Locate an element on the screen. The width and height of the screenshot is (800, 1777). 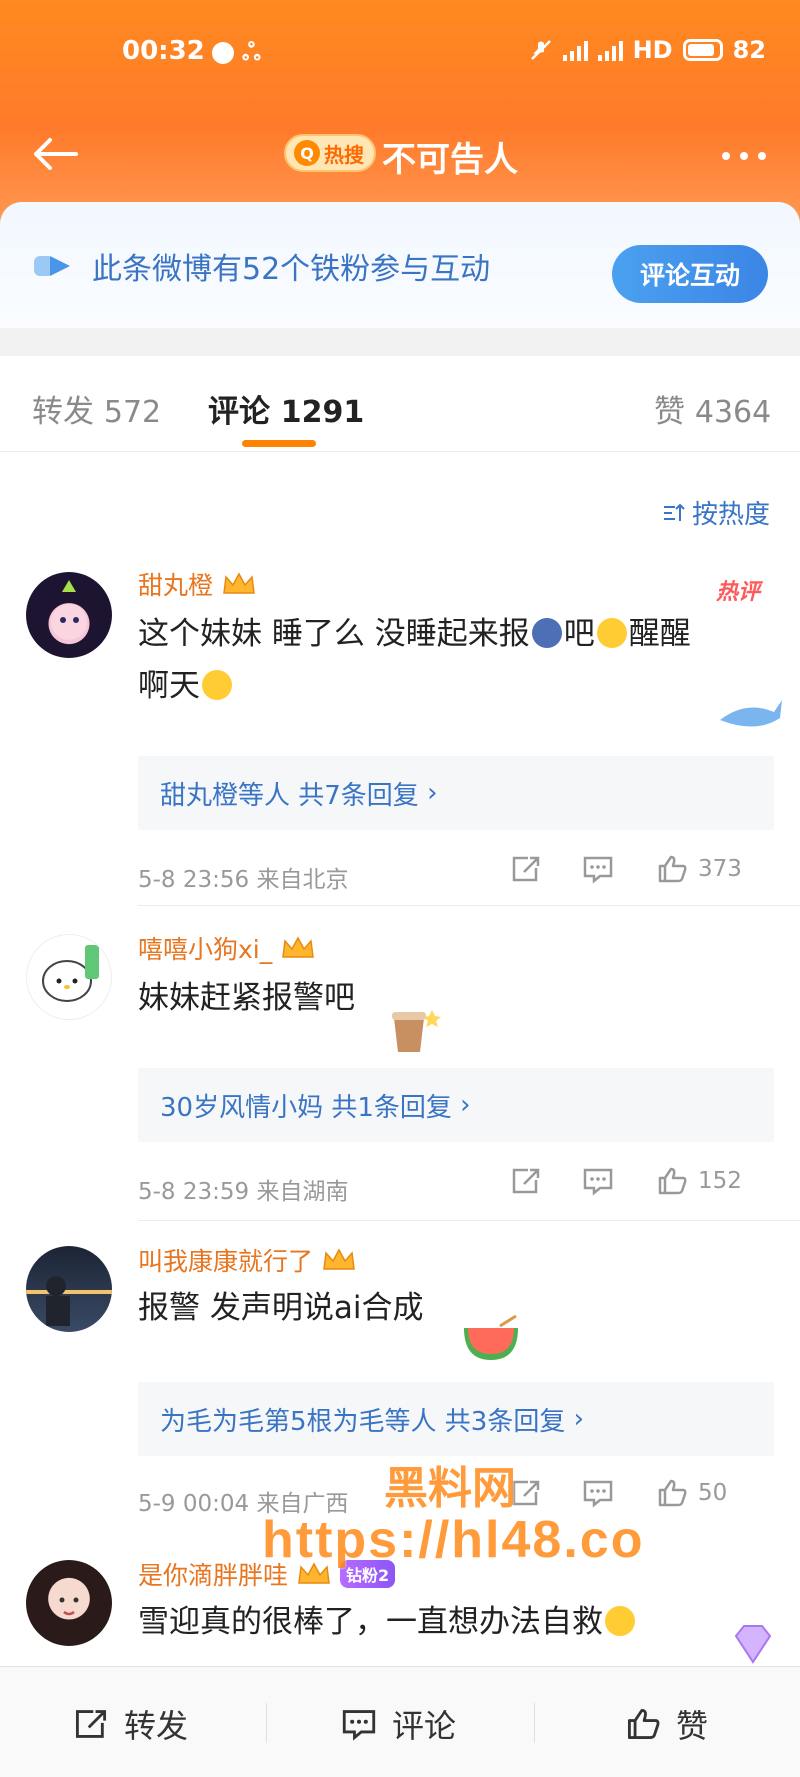
bottom-action-bar: 转发 评论 赞 is located at coordinates (400, 1721).